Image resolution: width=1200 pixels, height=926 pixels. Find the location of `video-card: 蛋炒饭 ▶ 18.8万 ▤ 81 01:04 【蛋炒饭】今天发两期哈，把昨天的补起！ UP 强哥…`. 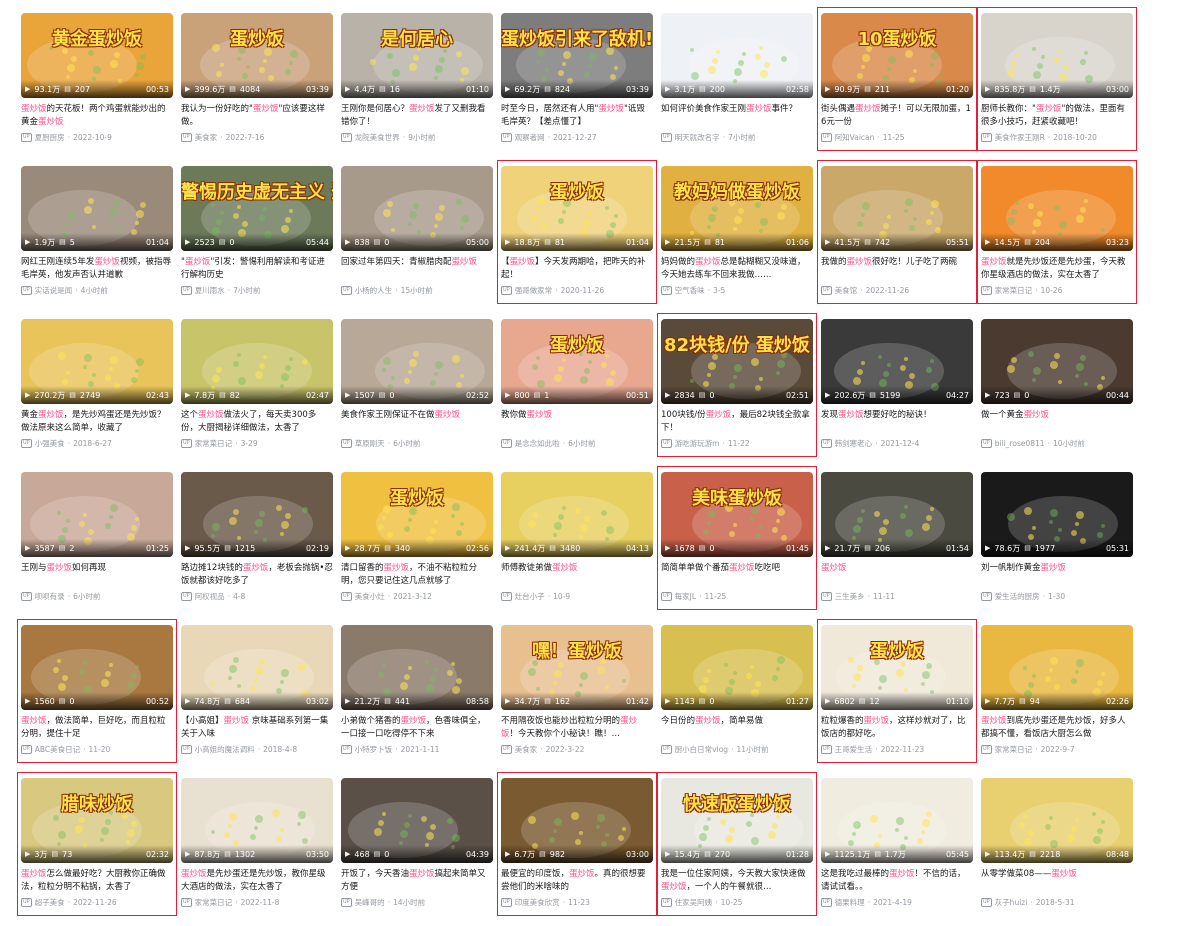

video-card: 蛋炒饭 ▶ 18.8万 ▤ 81 01:04 【蛋炒饭】今天发两期哈，把昨天的补起！ UP 强哥… is located at coordinates (577, 231).